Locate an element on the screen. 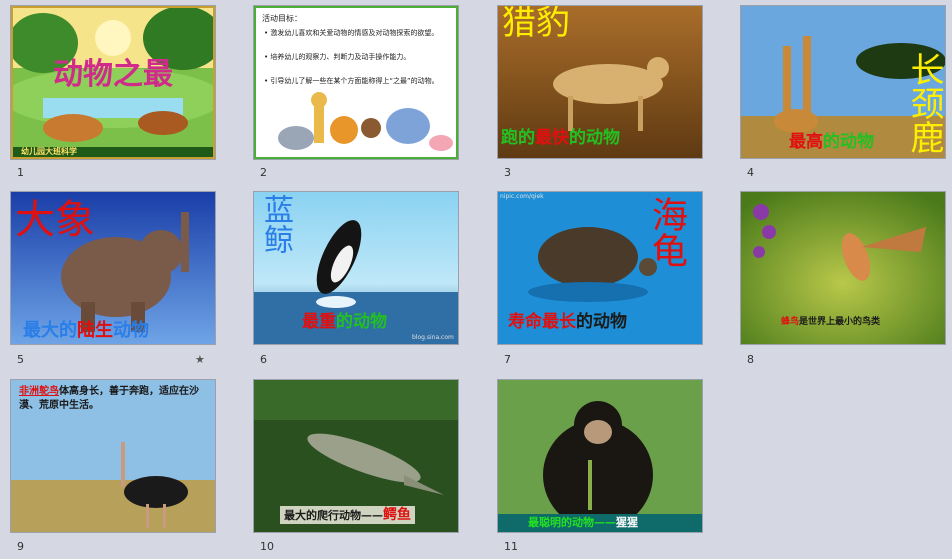 The image size is (952, 559). slide-number: 10 is located at coordinates (267, 546).